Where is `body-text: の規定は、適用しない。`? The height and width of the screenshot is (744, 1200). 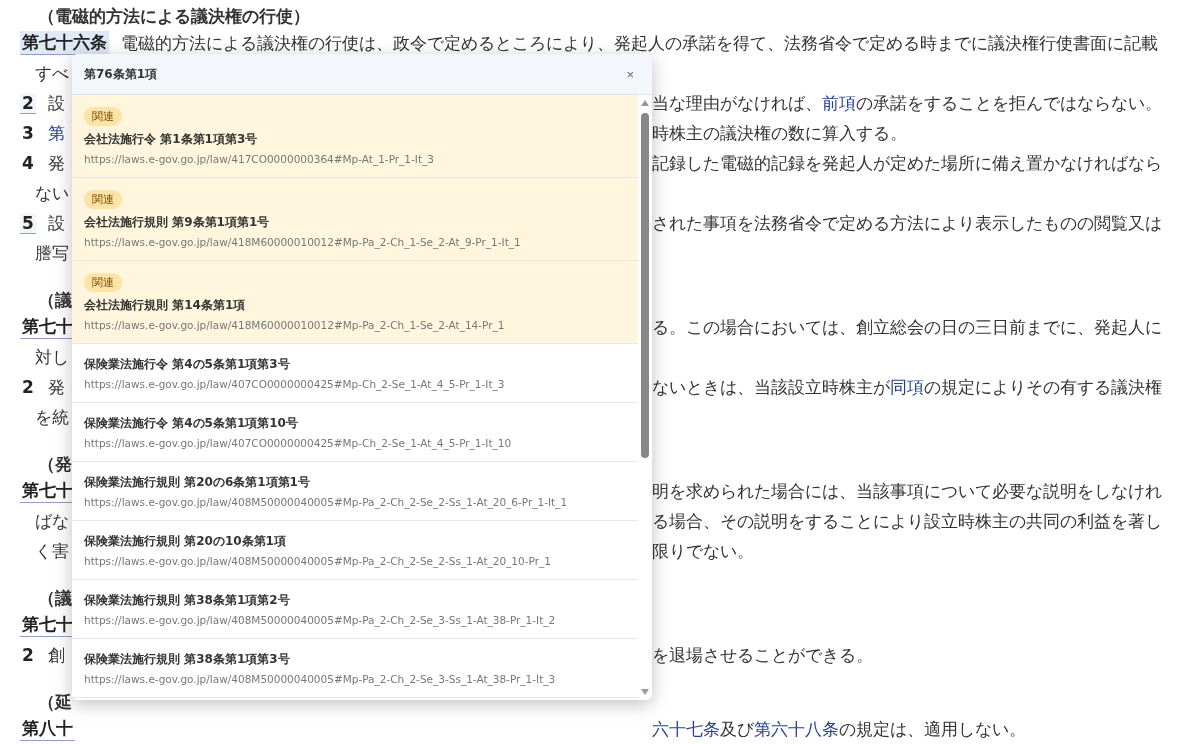
body-text: の規定は、適用しない。 is located at coordinates (932, 729).